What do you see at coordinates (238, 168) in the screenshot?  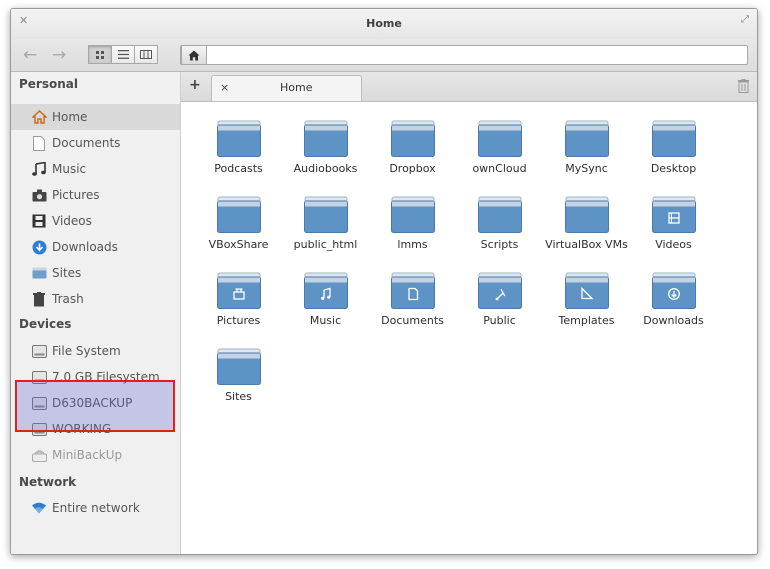 I see `folder-label: Podcasts` at bounding box center [238, 168].